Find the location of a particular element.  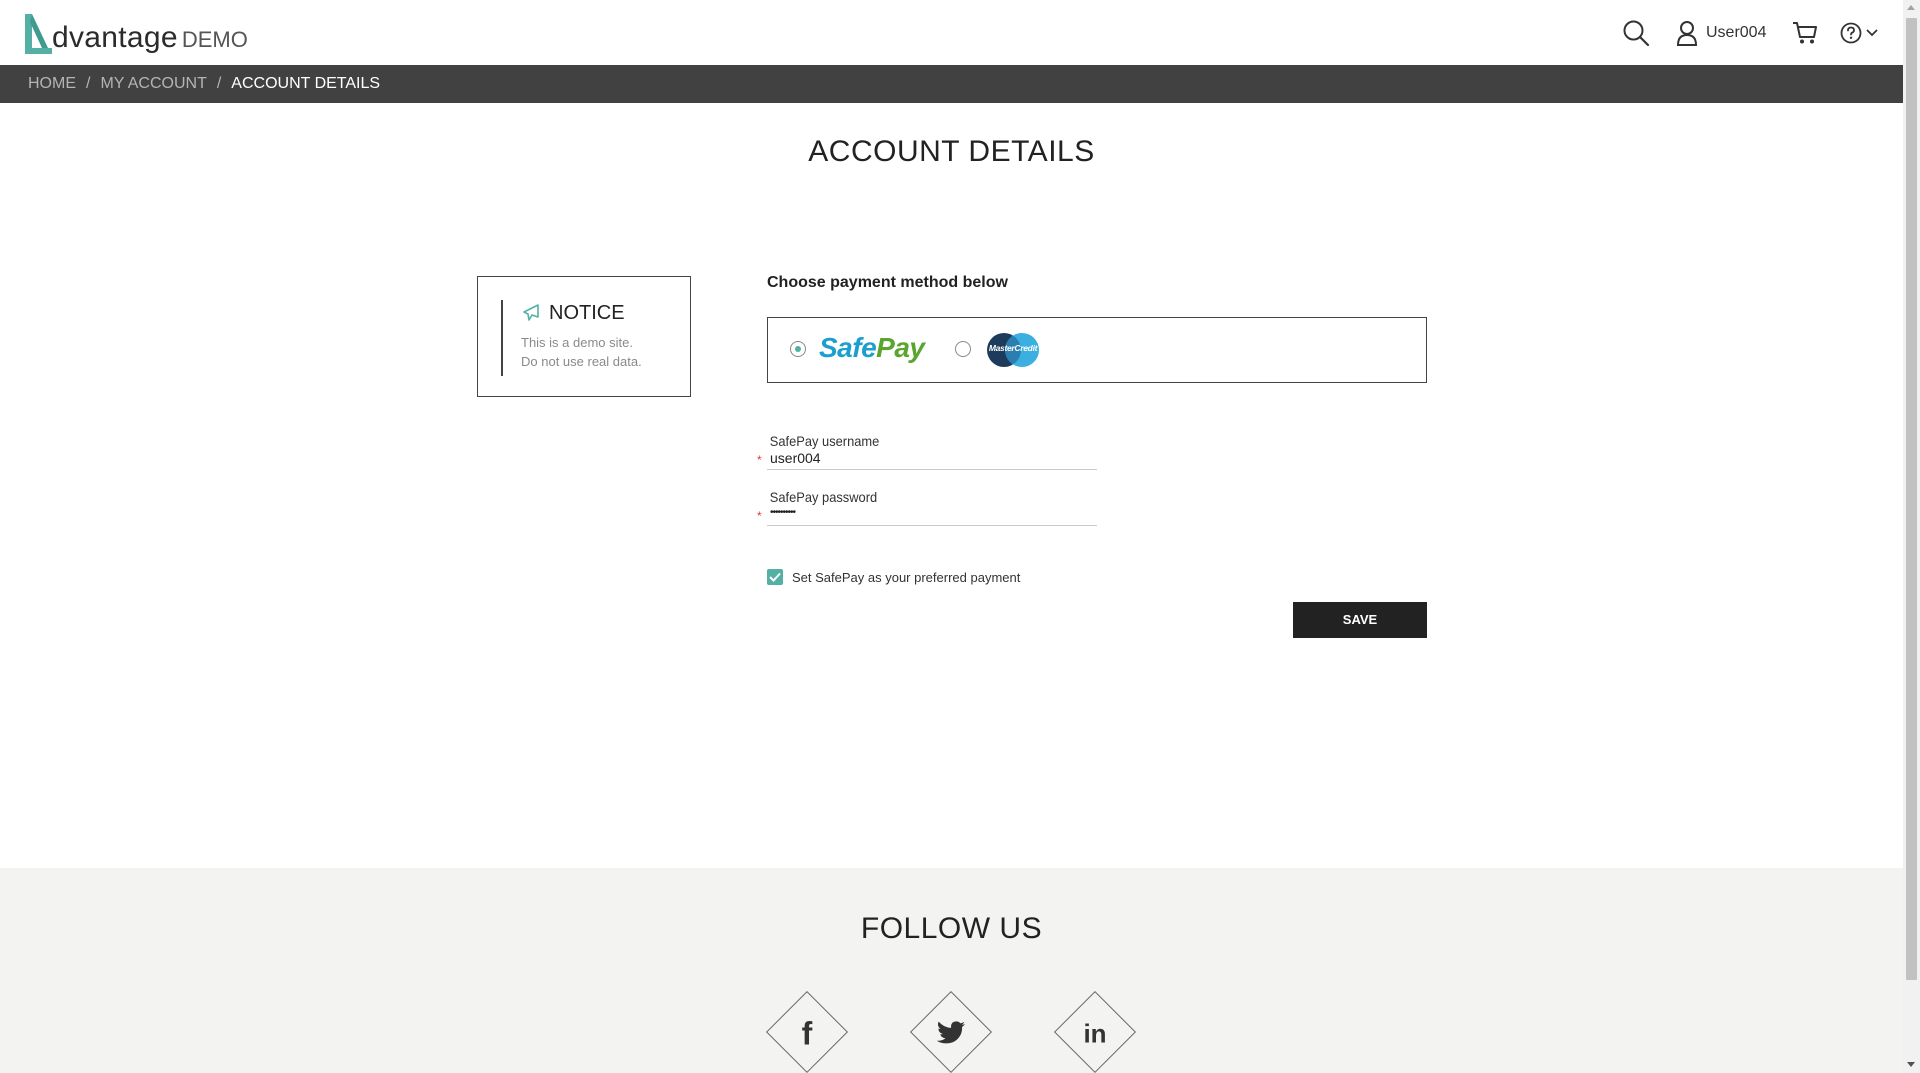

safepay-logo: SafePay is located at coordinates (872, 348).